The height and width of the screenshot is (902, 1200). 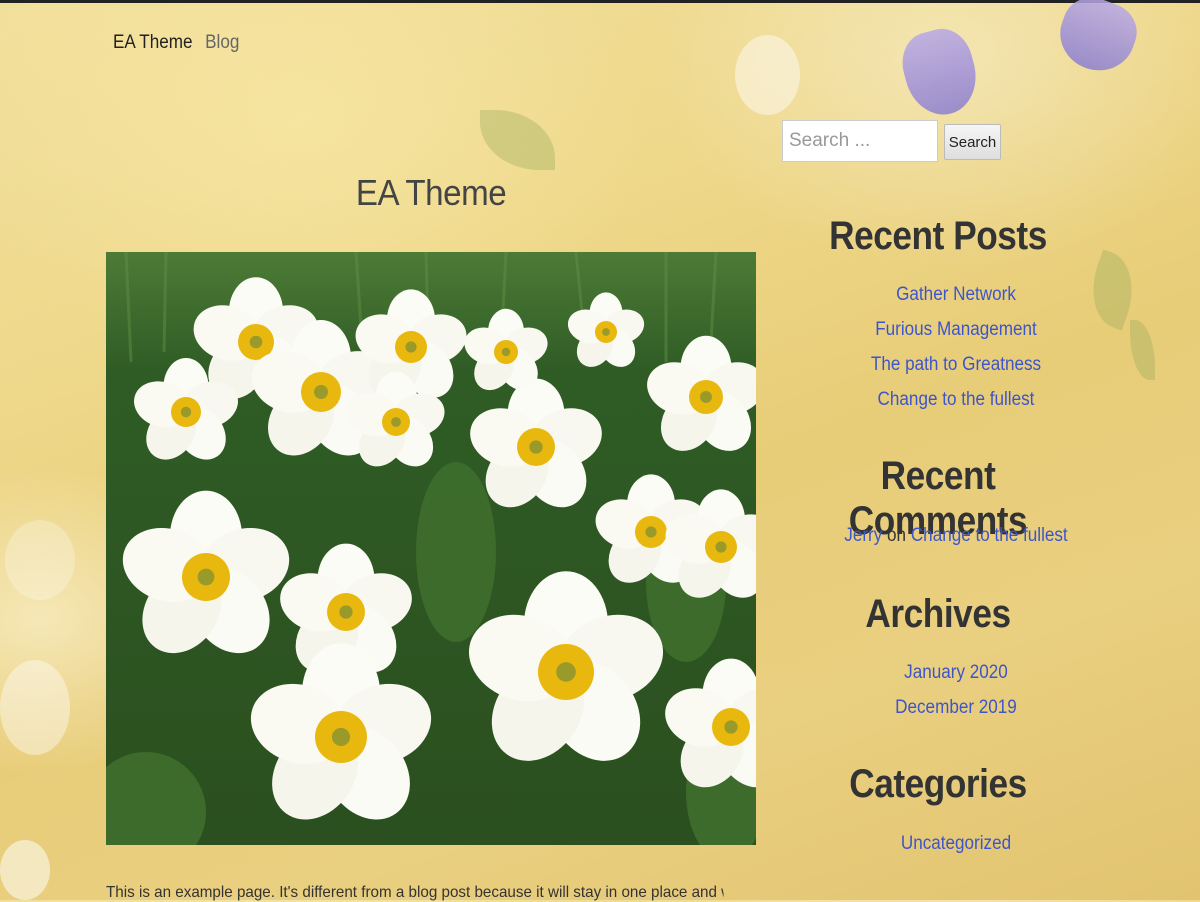 I want to click on recent-post-link: The path to Greatness, so click(x=956, y=364).